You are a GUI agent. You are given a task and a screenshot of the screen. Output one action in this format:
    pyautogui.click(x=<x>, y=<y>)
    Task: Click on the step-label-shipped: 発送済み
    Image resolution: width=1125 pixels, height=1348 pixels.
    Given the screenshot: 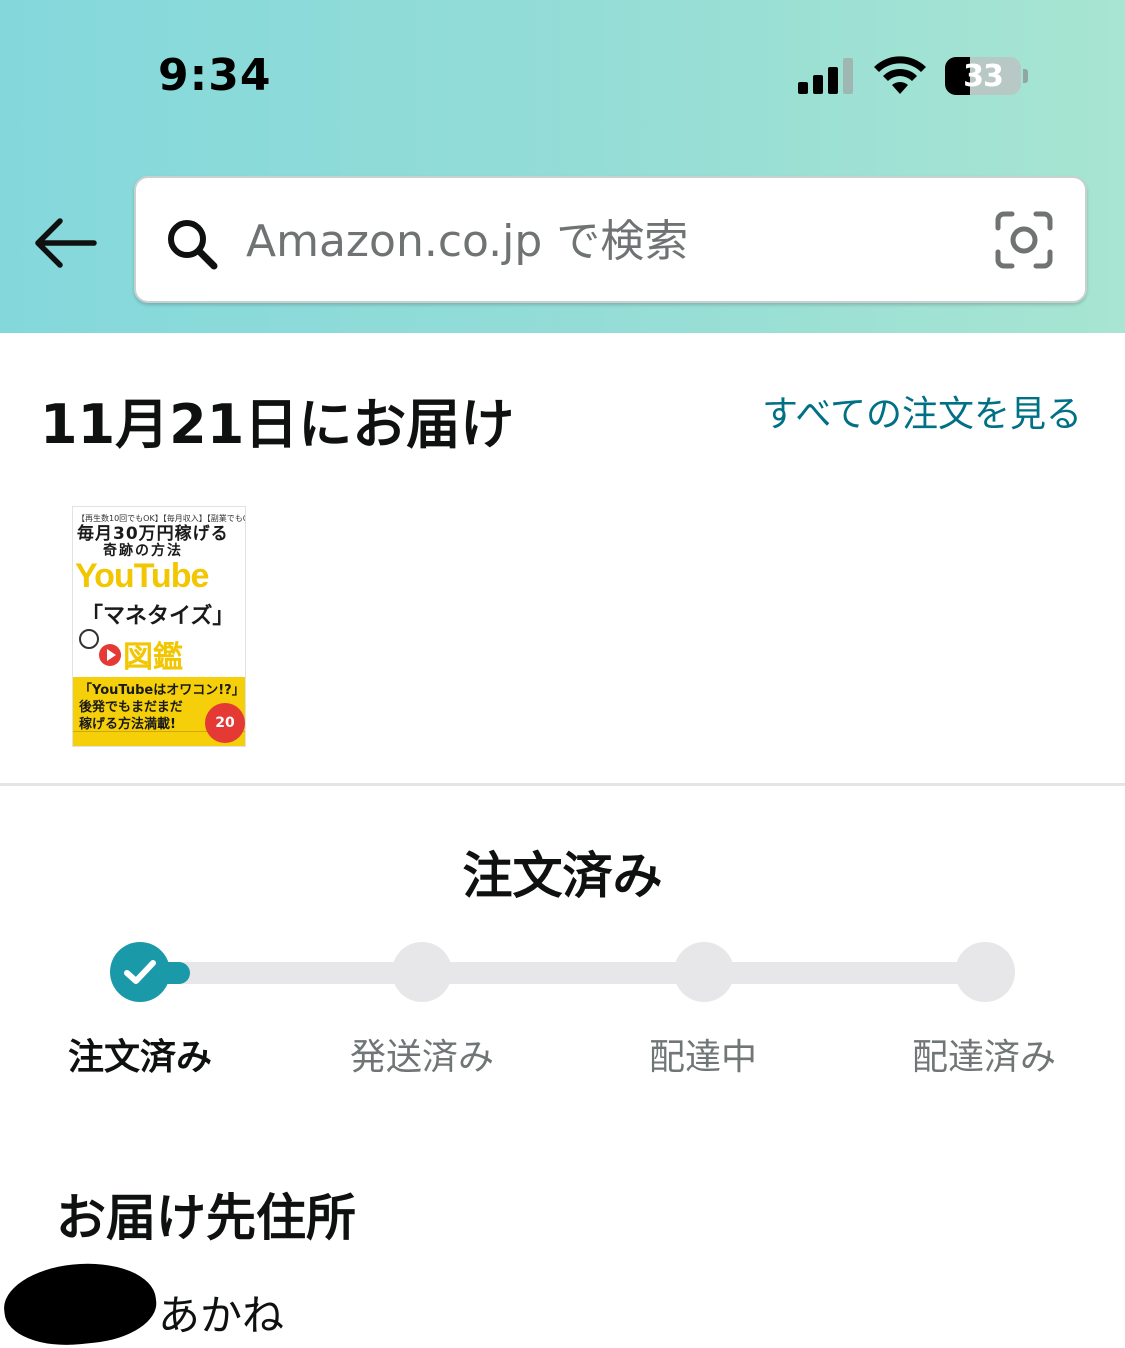 What is the action you would take?
    pyautogui.click(x=421, y=1057)
    